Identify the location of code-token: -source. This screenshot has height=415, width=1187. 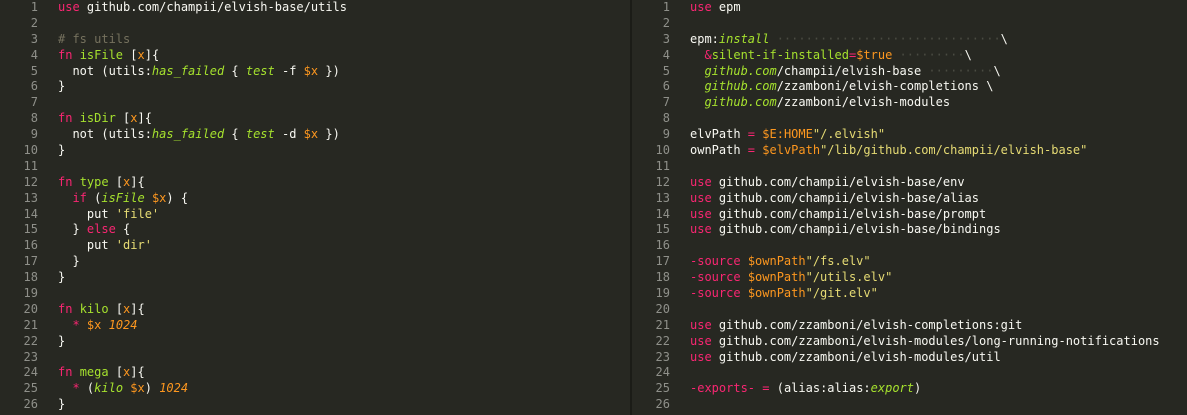
(715, 293).